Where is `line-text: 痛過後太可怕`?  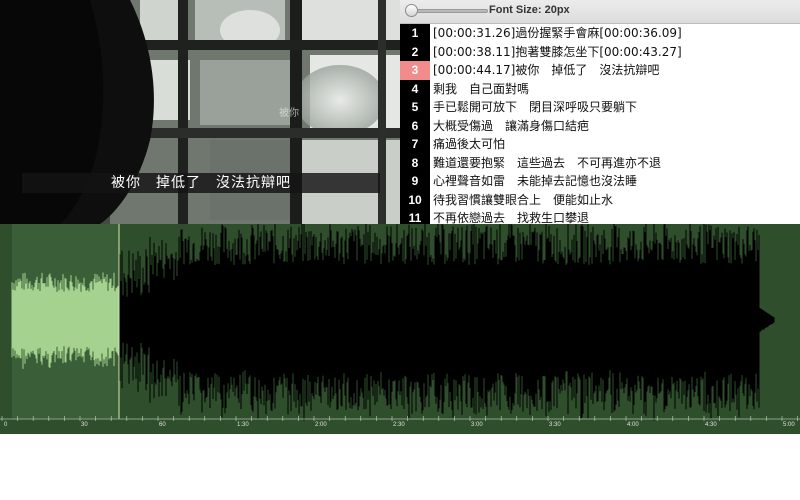
line-text: 痛過後太可怕 is located at coordinates (467, 144).